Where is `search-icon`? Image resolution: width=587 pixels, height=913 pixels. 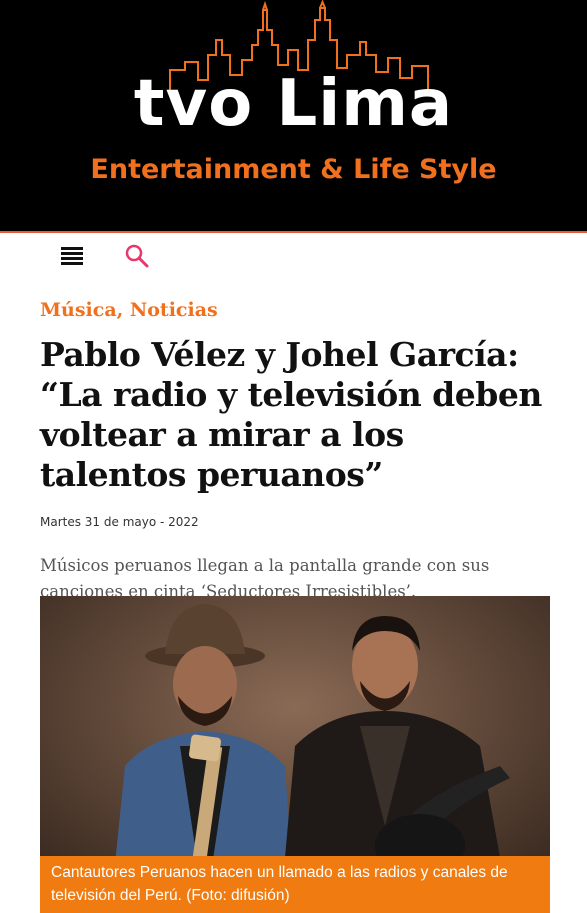
search-icon is located at coordinates (137, 256).